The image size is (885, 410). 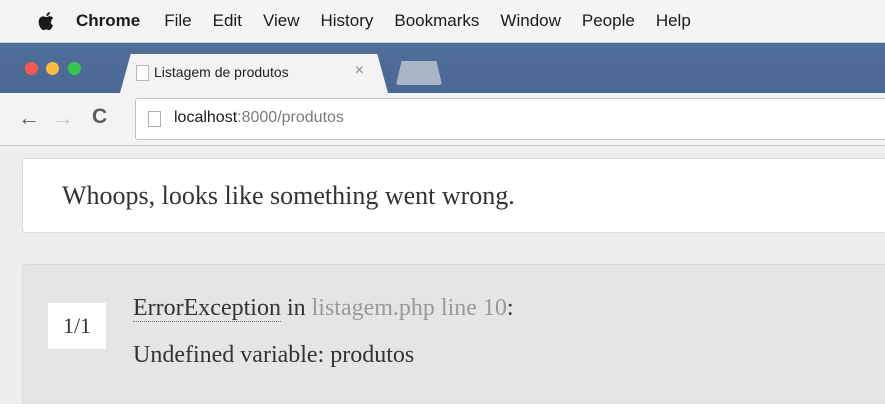 I want to click on apple-icon, so click(x=47, y=21).